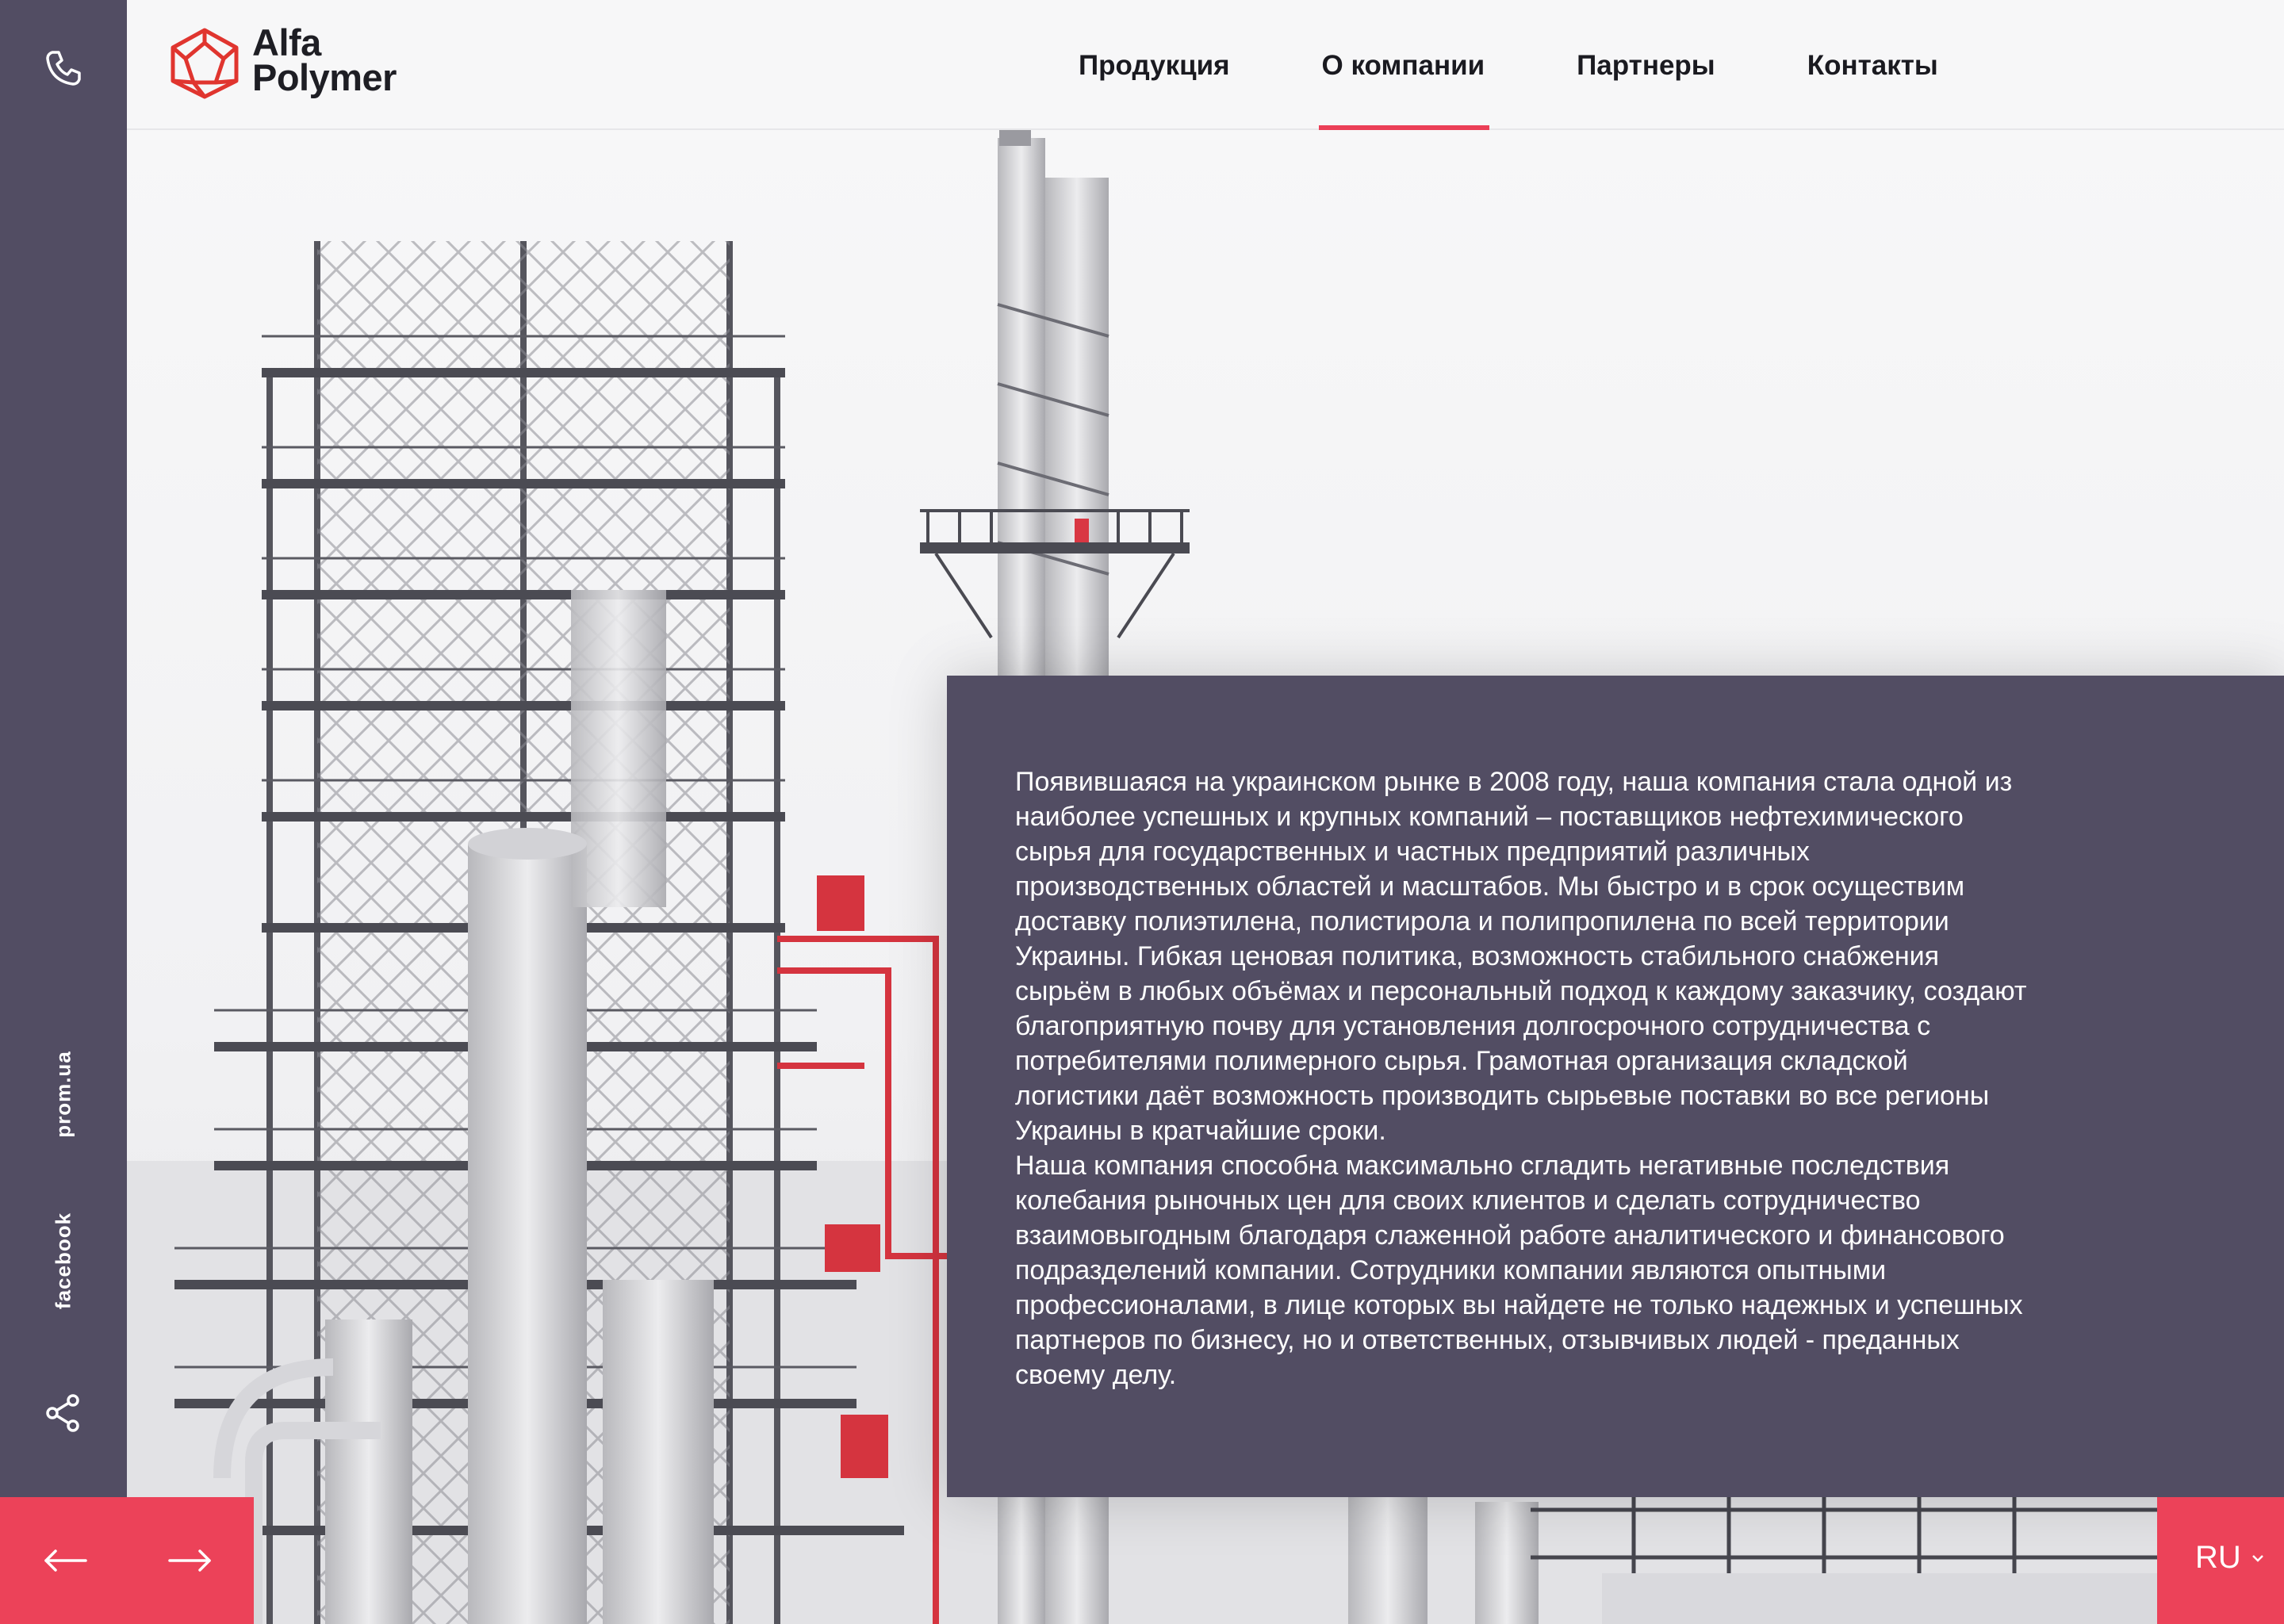 Image resolution: width=2284 pixels, height=1624 pixels. What do you see at coordinates (205, 63) in the screenshot?
I see `polyhedron-logo-icon` at bounding box center [205, 63].